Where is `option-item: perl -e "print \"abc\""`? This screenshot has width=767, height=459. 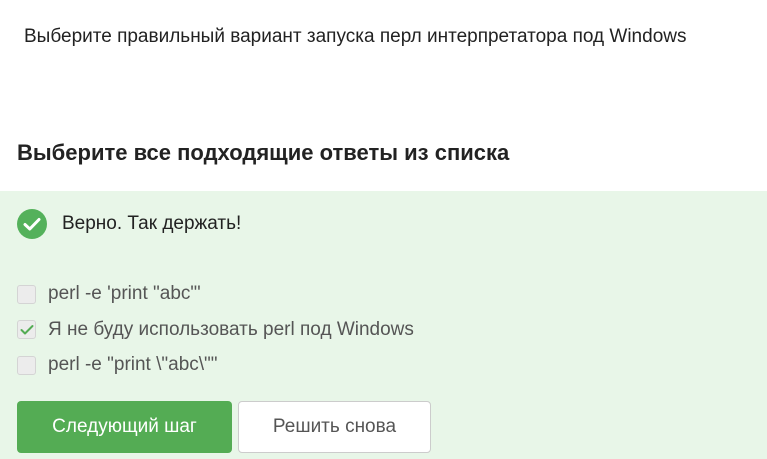
option-item: perl -e "print \"abc\"" is located at coordinates (215, 365).